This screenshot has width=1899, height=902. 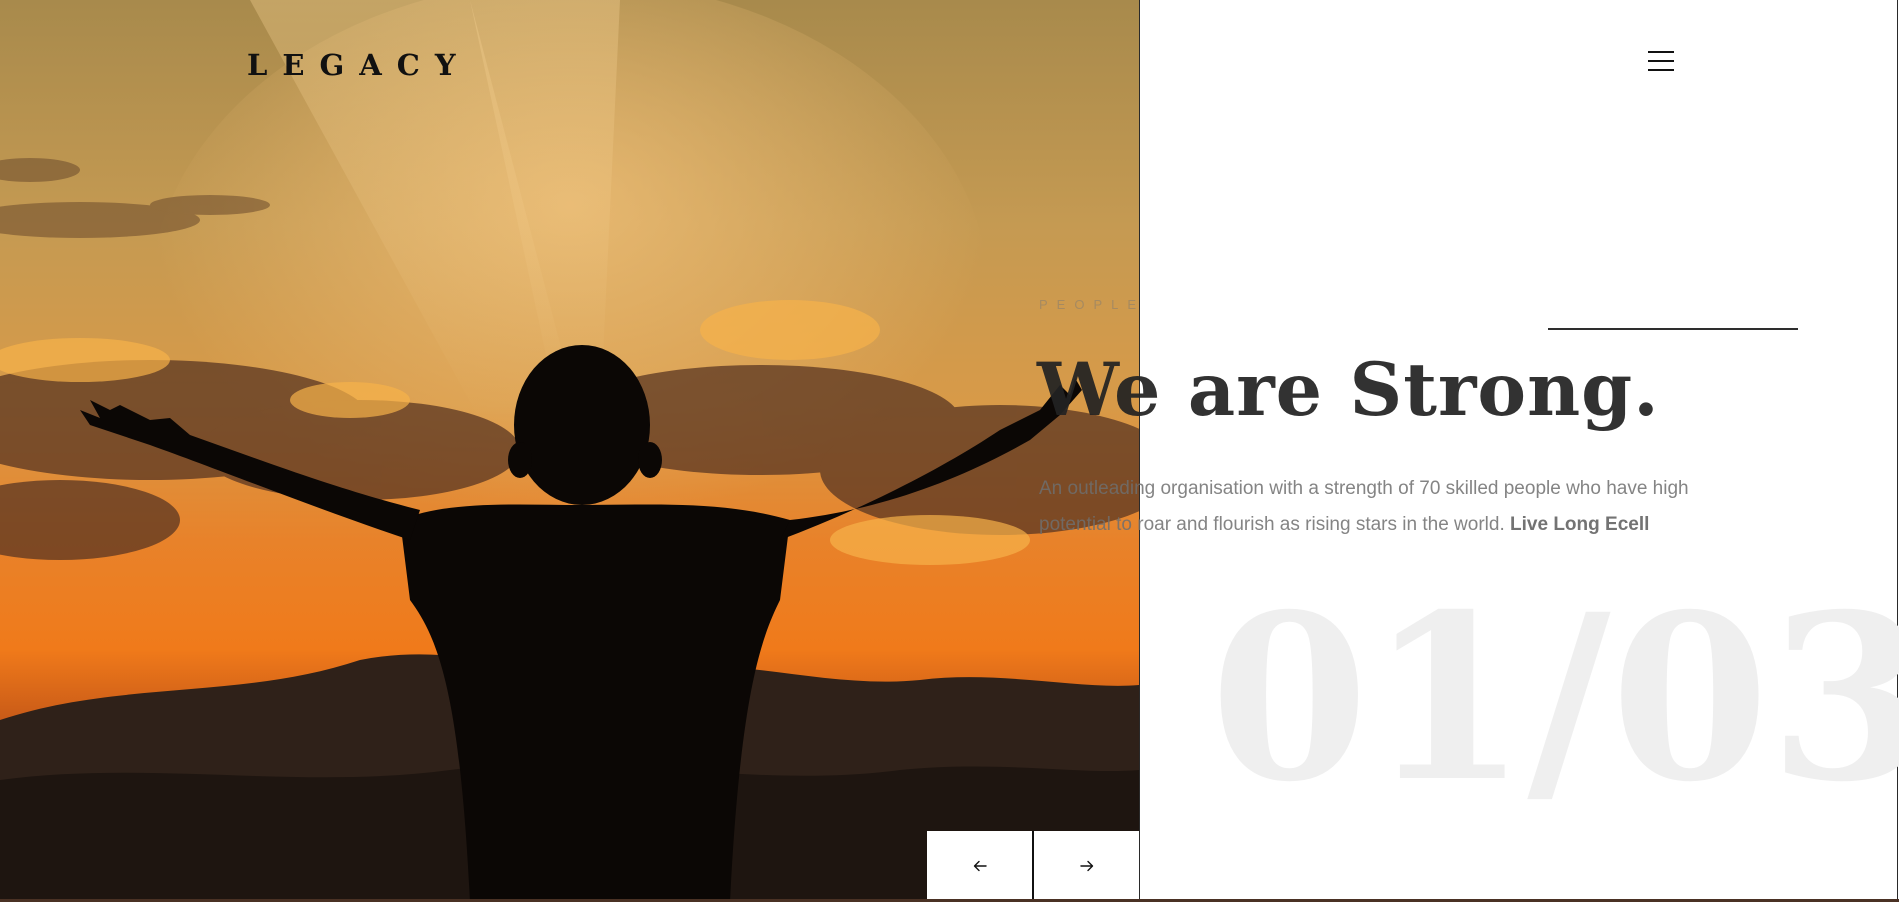 I want to click on hamburger-menu-icon, so click(x=1661, y=62).